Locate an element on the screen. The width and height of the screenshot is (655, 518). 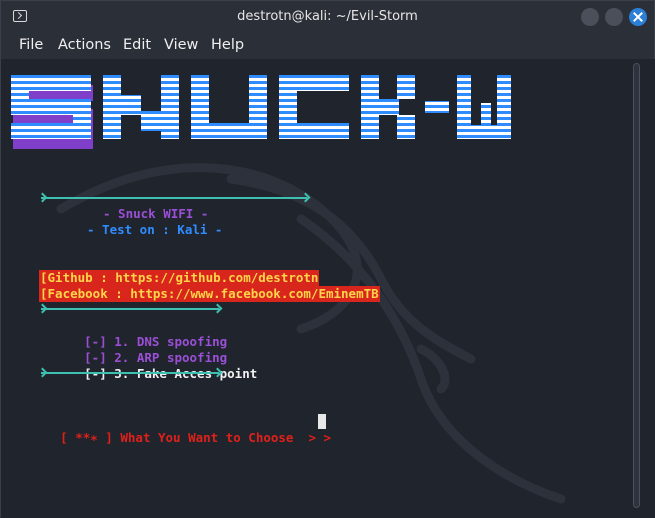
menu-help: Help is located at coordinates (227, 45).